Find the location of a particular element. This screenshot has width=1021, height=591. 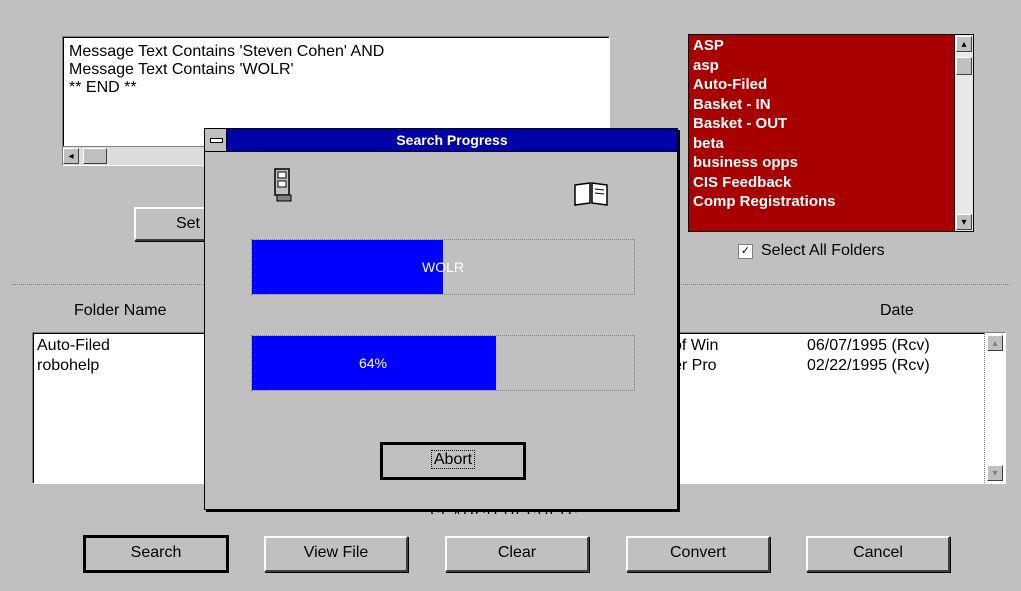

file-cabinet-icon is located at coordinates (283, 185).